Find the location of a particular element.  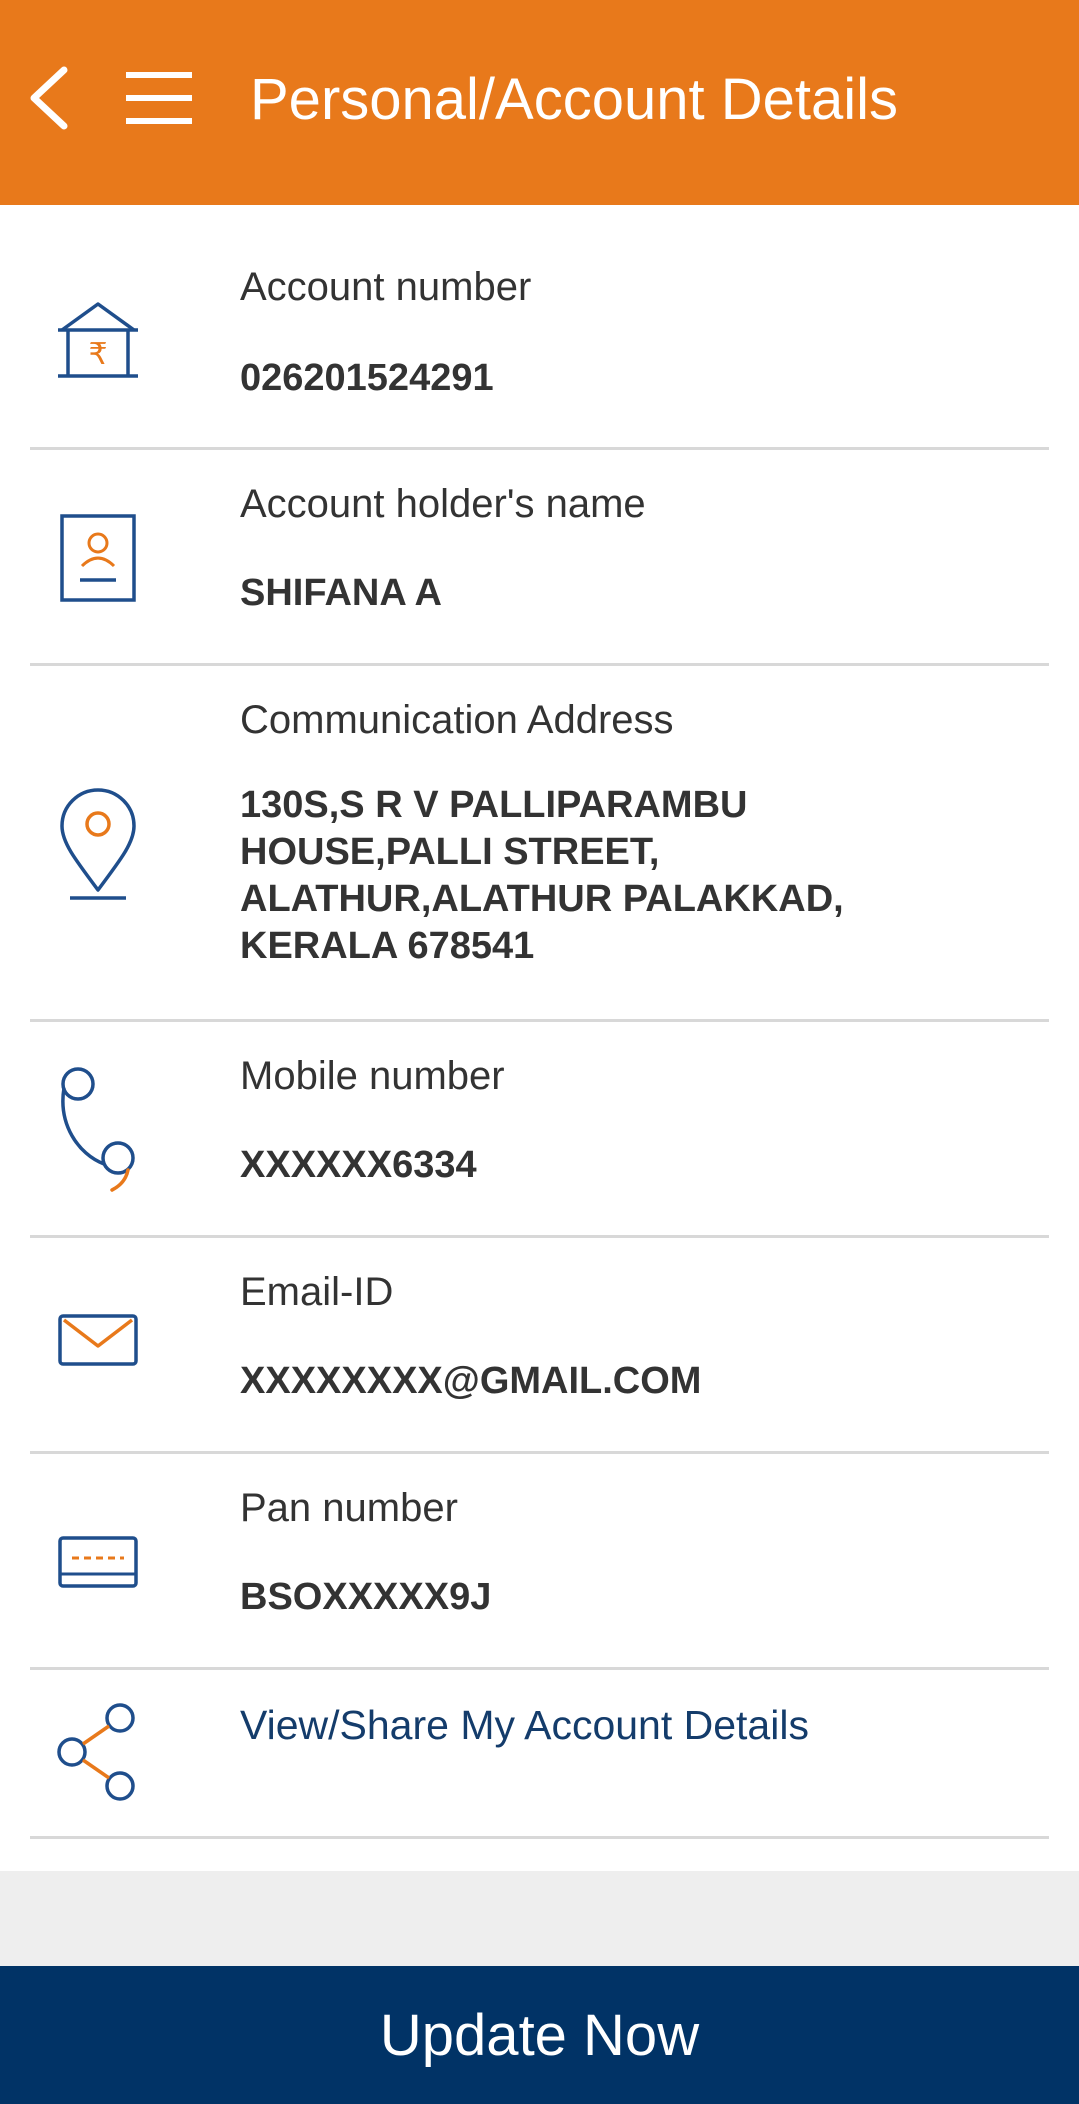

bank-rupee-icon: ₹ is located at coordinates (98, 340).